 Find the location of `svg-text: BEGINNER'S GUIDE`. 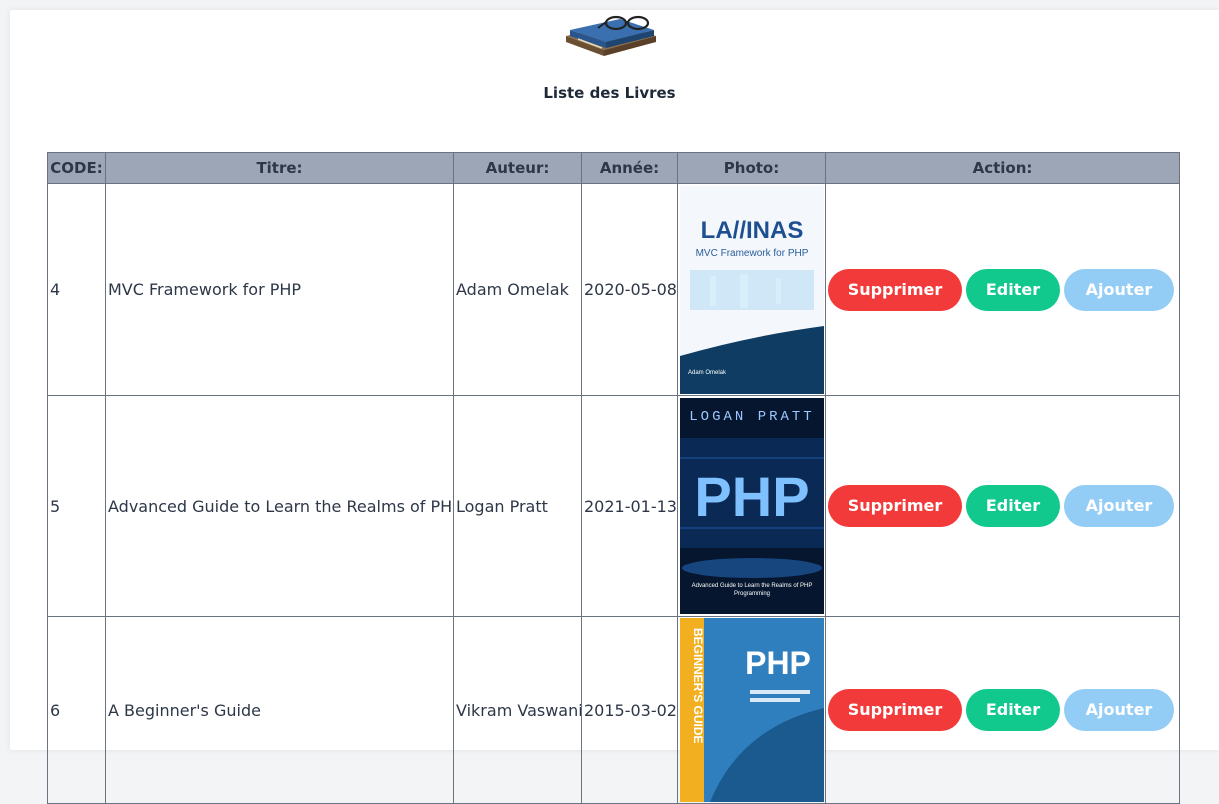

svg-text: BEGINNER'S GUIDE is located at coordinates (698, 686).